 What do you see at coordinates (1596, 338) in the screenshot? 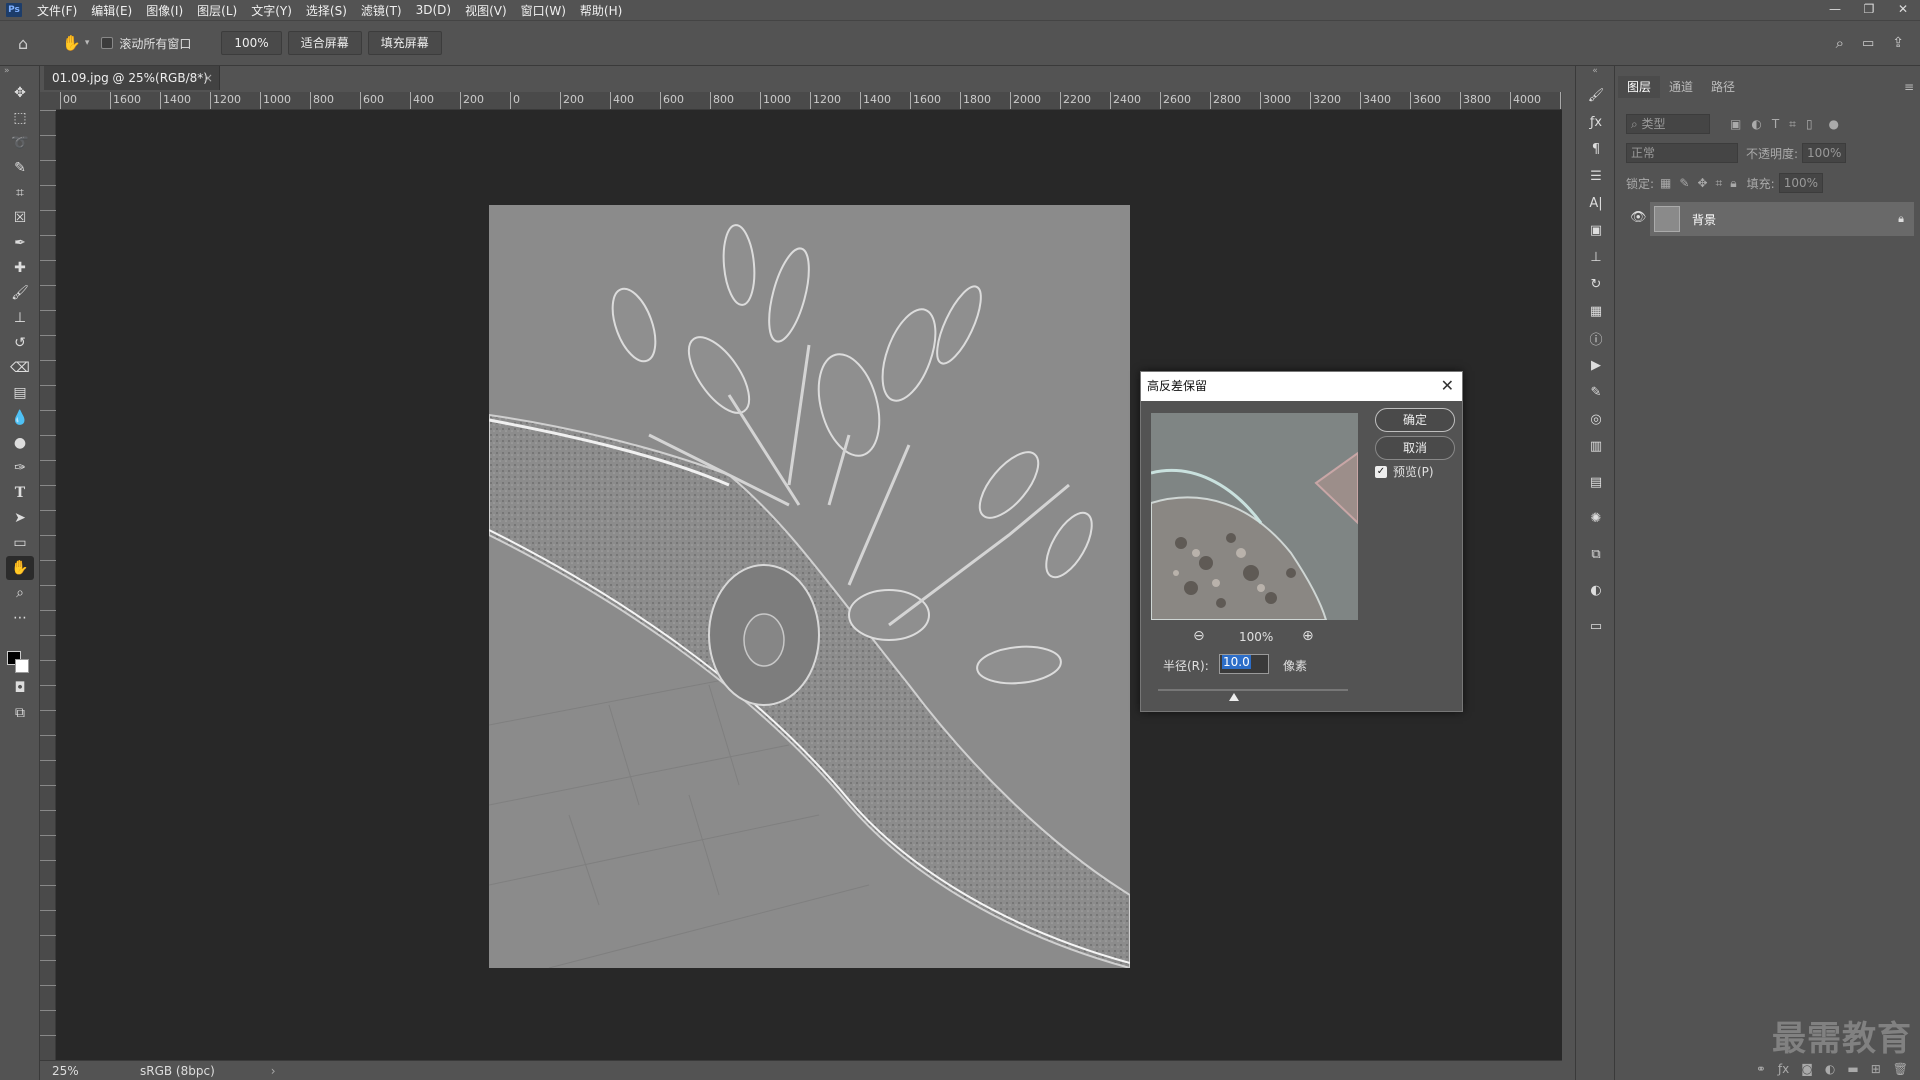
I see `info-icon: ⓘ` at bounding box center [1596, 338].